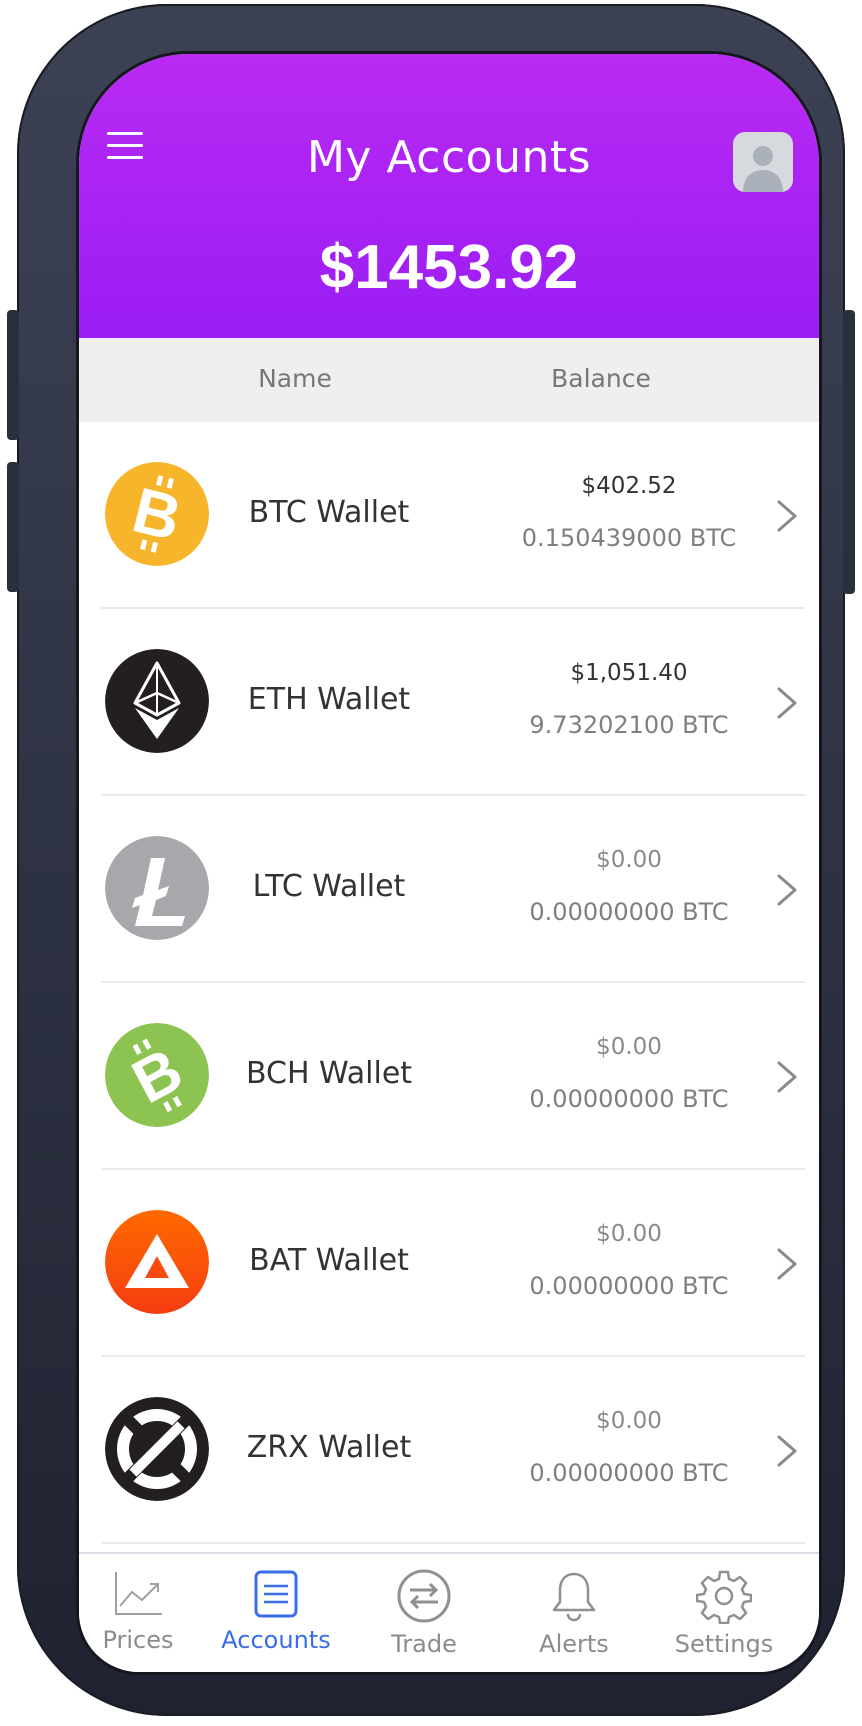 The height and width of the screenshot is (1726, 862). I want to click on wallet-btc-balance: 9.73202100 BTC, so click(629, 725).